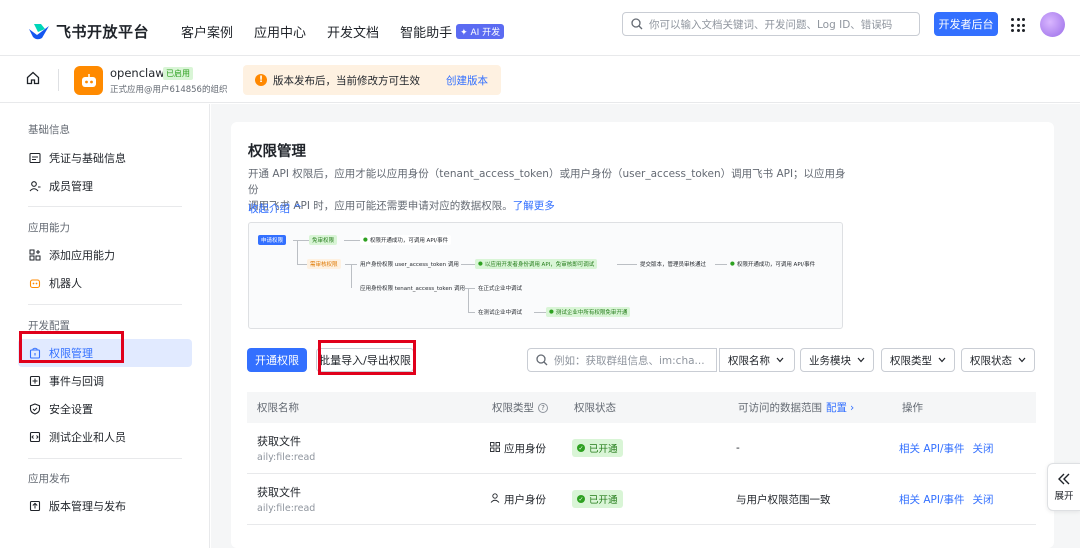  I want to click on flow-formal: 在正式企业中调试, so click(500, 289).